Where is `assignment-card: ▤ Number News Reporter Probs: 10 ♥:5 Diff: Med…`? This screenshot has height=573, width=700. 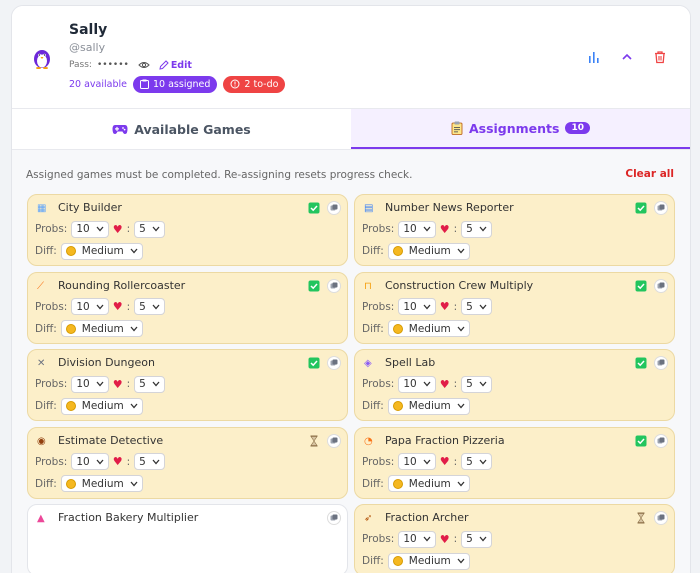 assignment-card: ▤ Number News Reporter Probs: 10 ♥:5 Diff: Med… is located at coordinates (514, 230).